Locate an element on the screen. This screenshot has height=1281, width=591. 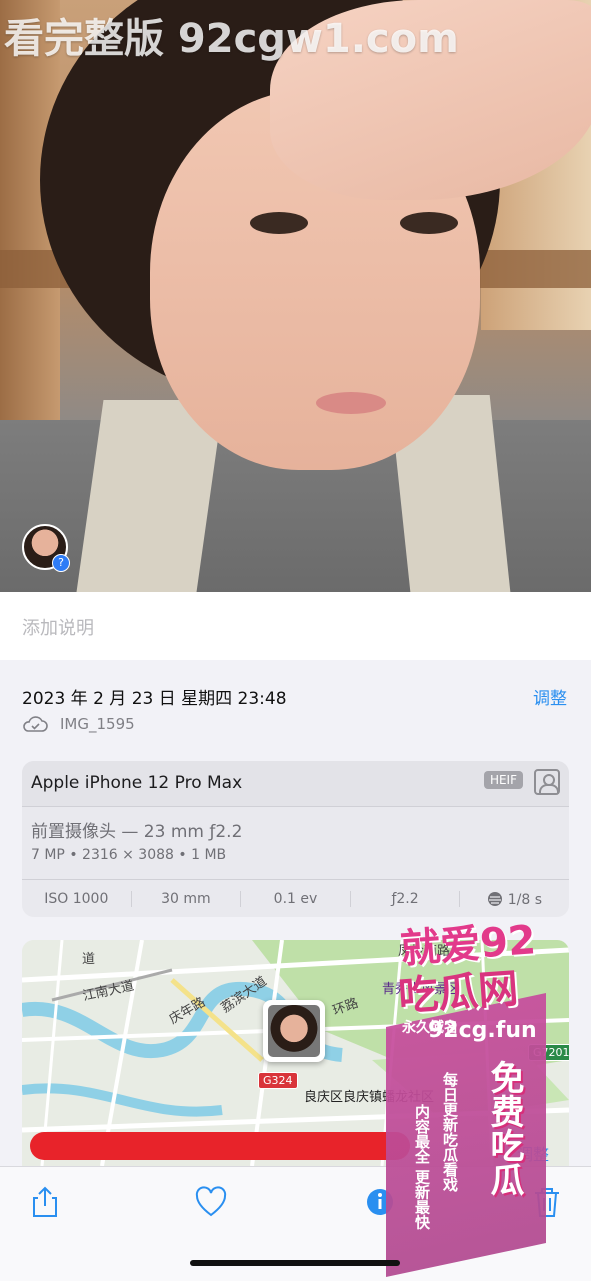
photo-location-pin is located at coordinates (294, 1031).